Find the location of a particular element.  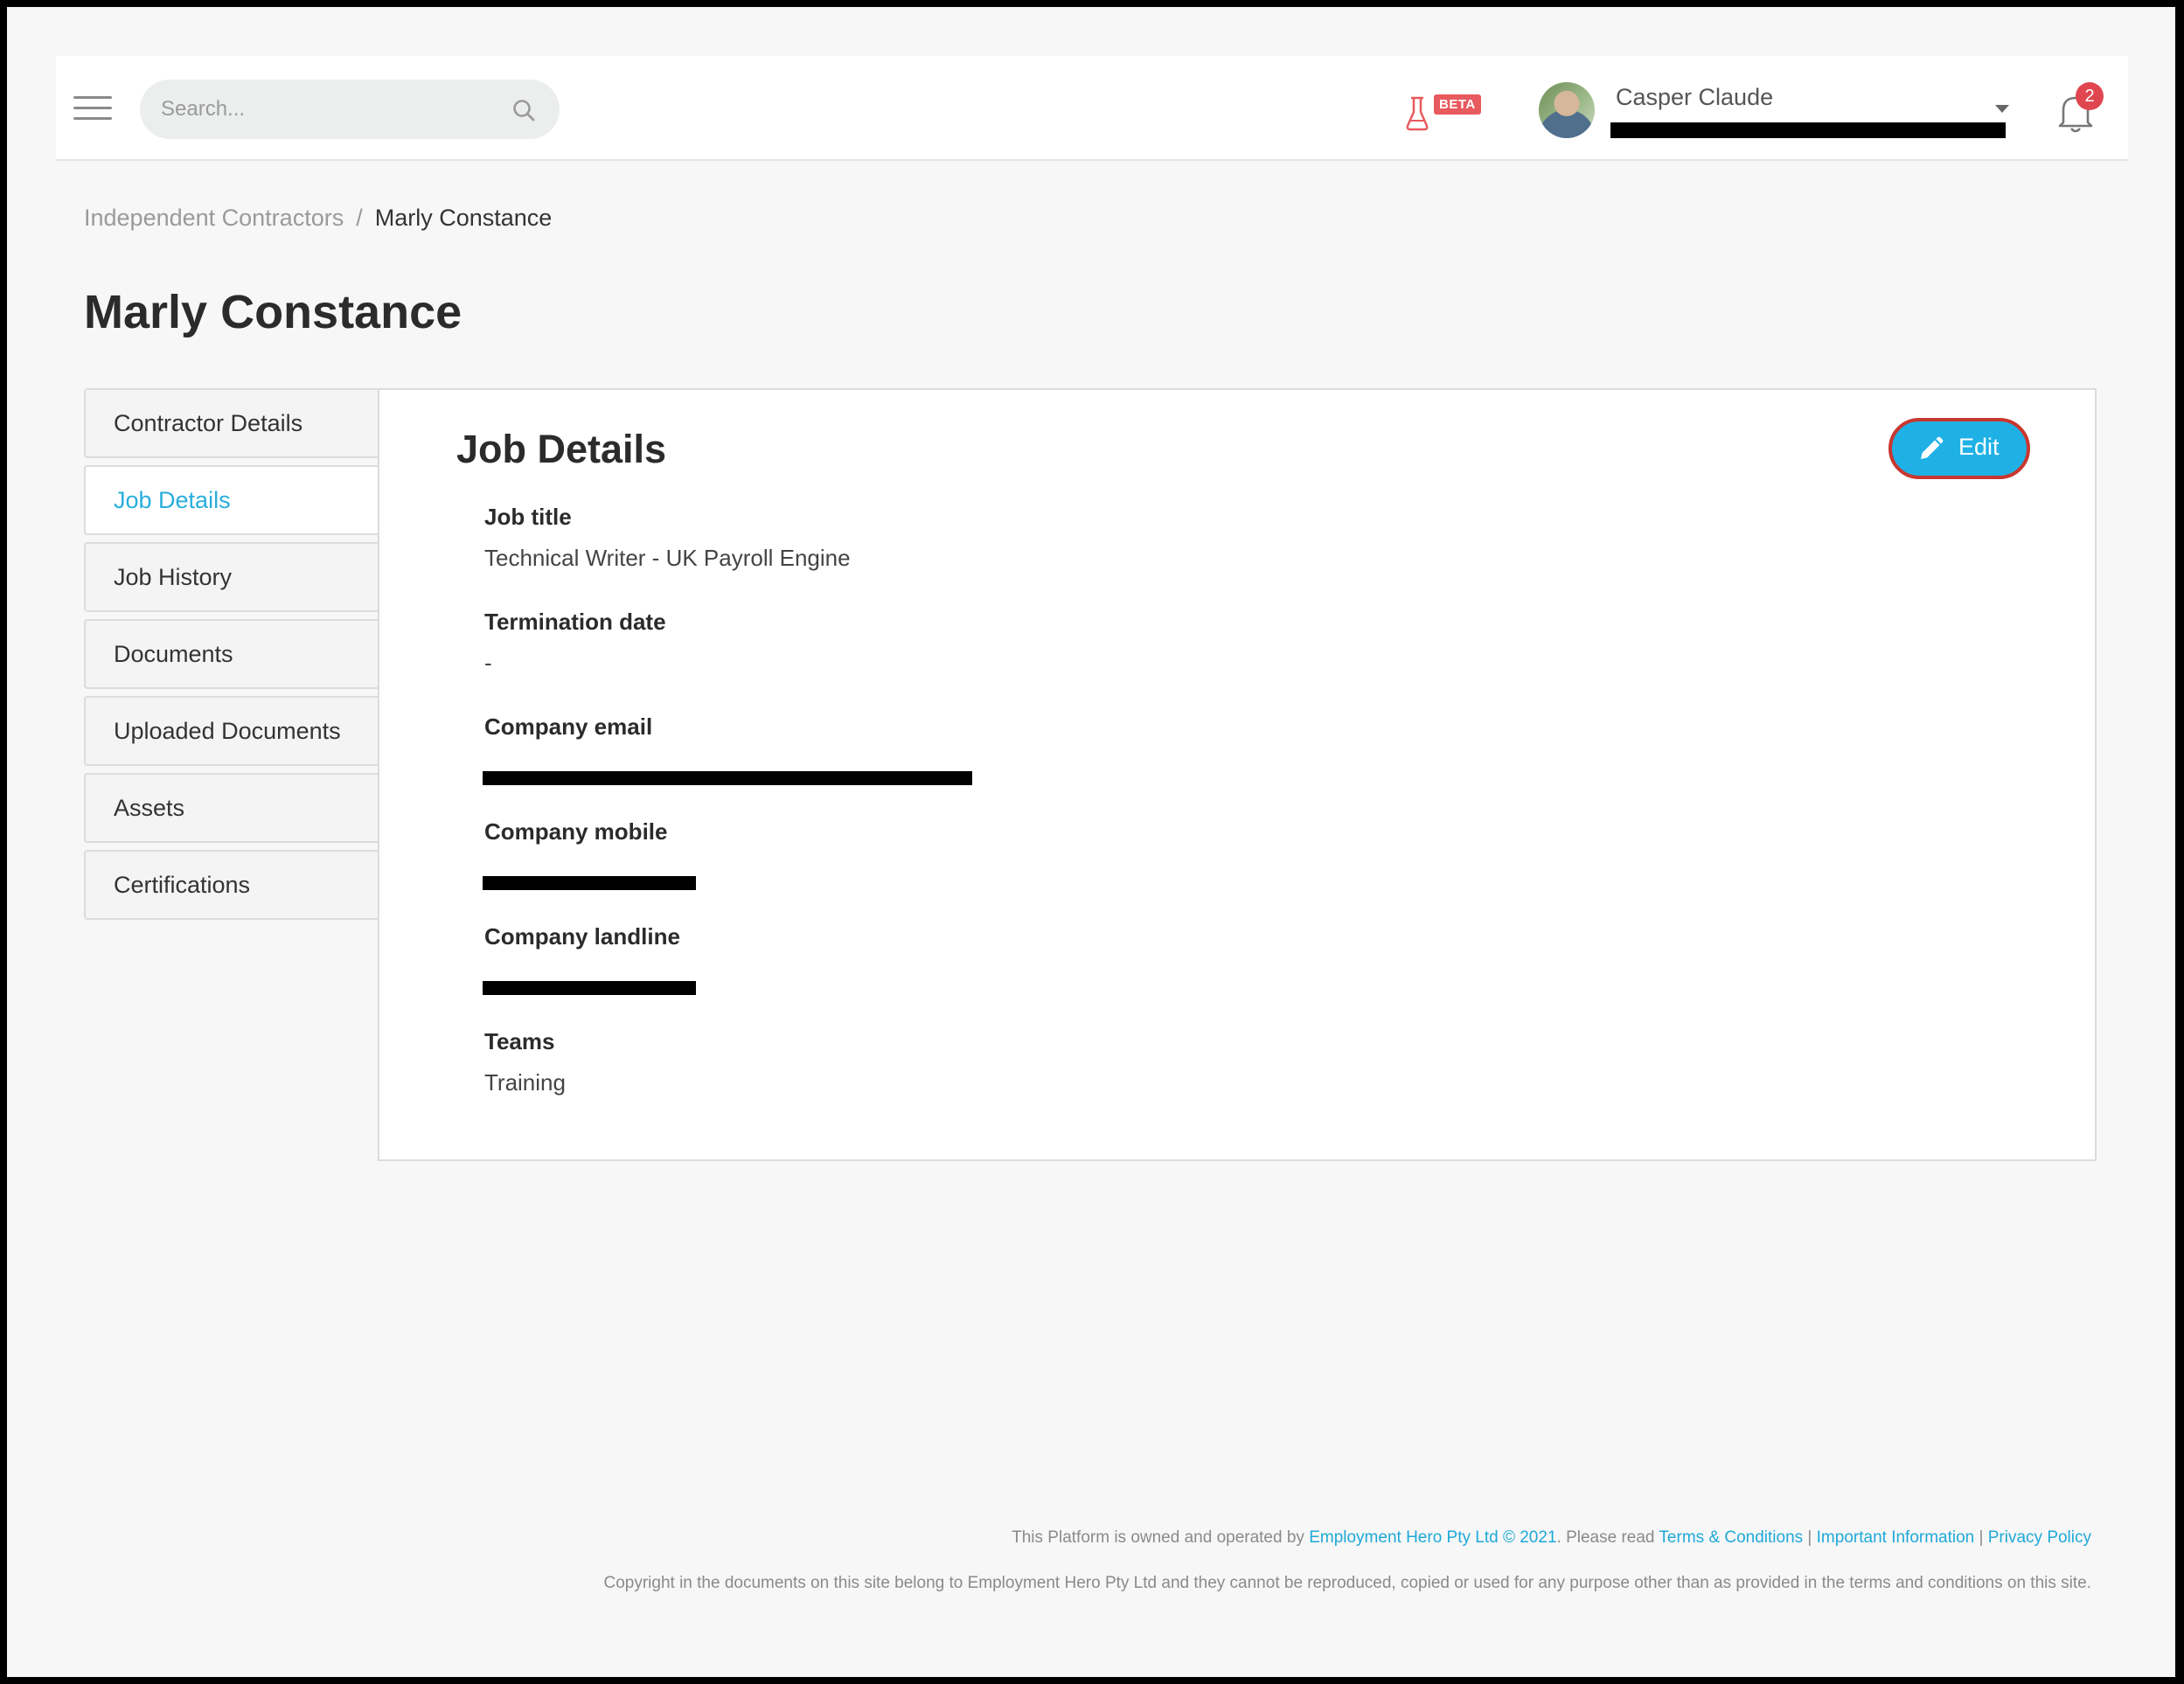

tab-uploaded-documents: Uploaded Documents is located at coordinates (235, 731).